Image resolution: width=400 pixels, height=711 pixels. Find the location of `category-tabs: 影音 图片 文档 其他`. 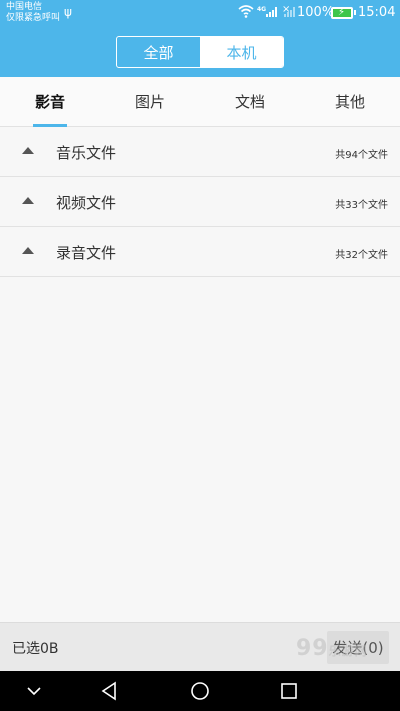

category-tabs: 影音 图片 文档 其他 is located at coordinates (200, 102).